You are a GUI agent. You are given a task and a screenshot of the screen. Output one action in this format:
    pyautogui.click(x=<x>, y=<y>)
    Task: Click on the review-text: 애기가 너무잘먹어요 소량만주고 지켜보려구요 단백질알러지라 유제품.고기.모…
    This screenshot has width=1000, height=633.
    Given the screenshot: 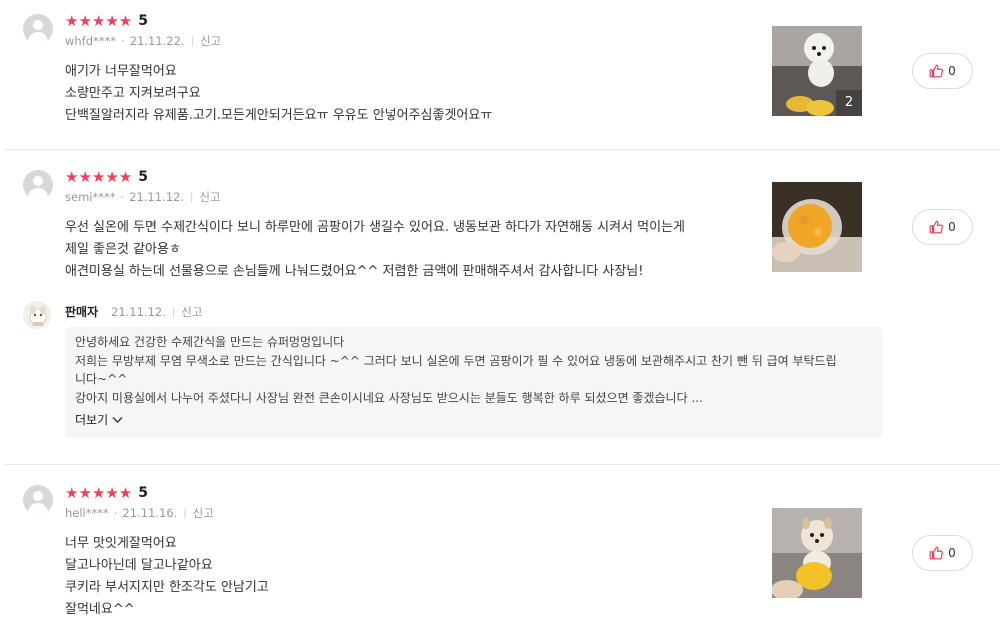 What is the action you would take?
    pyautogui.click(x=278, y=94)
    